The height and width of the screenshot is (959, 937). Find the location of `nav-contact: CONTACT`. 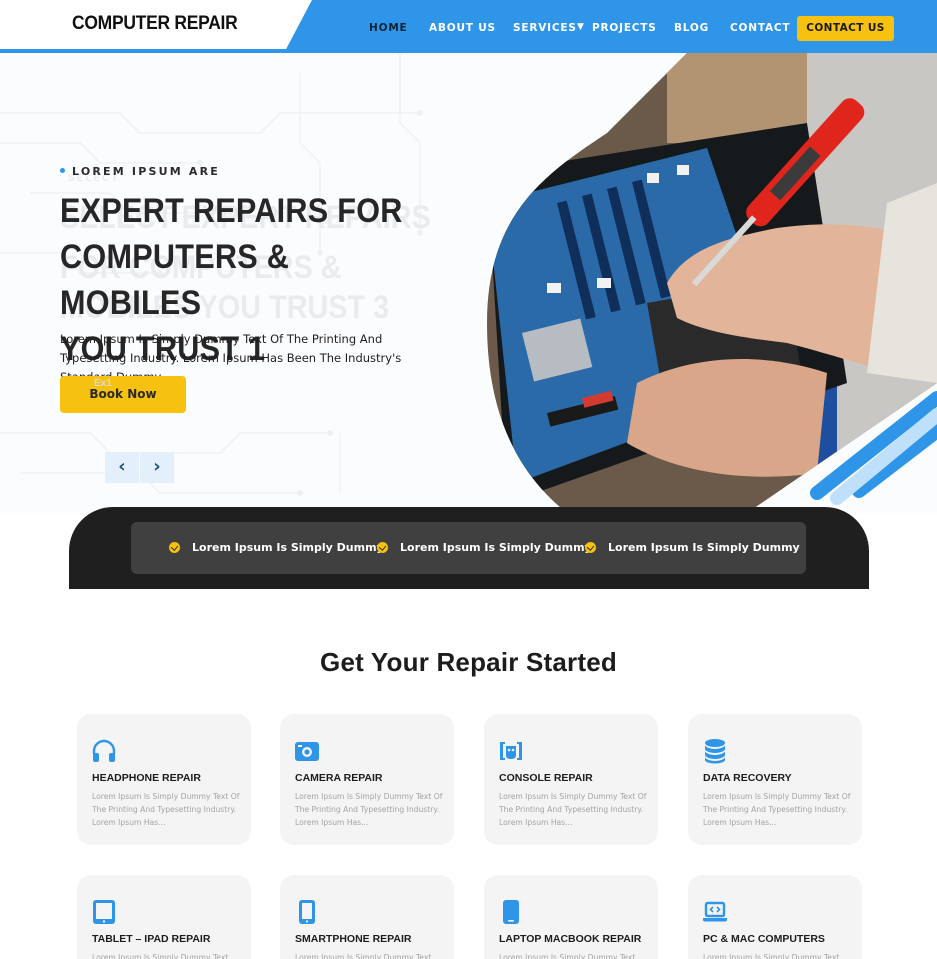

nav-contact: CONTACT is located at coordinates (760, 28).